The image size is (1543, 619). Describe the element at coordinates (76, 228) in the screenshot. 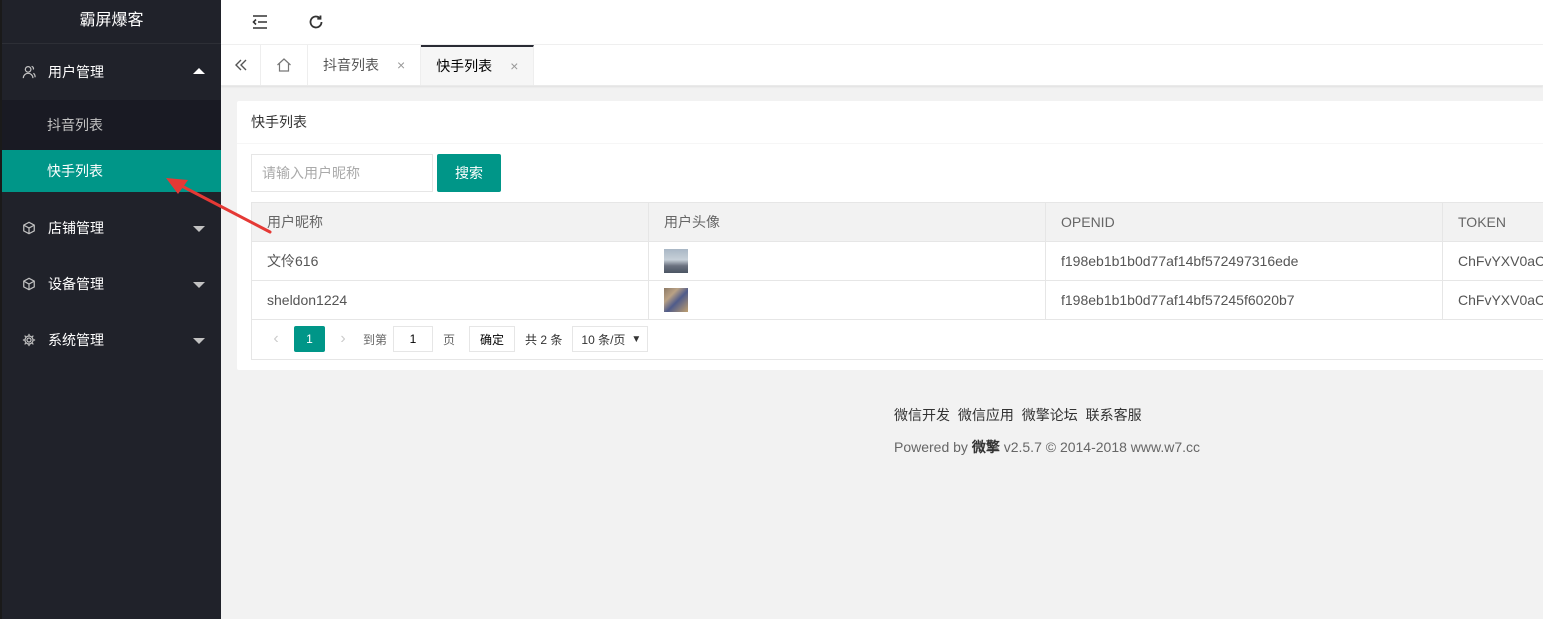

I see `sidebar-group-label: 店铺管理` at that location.